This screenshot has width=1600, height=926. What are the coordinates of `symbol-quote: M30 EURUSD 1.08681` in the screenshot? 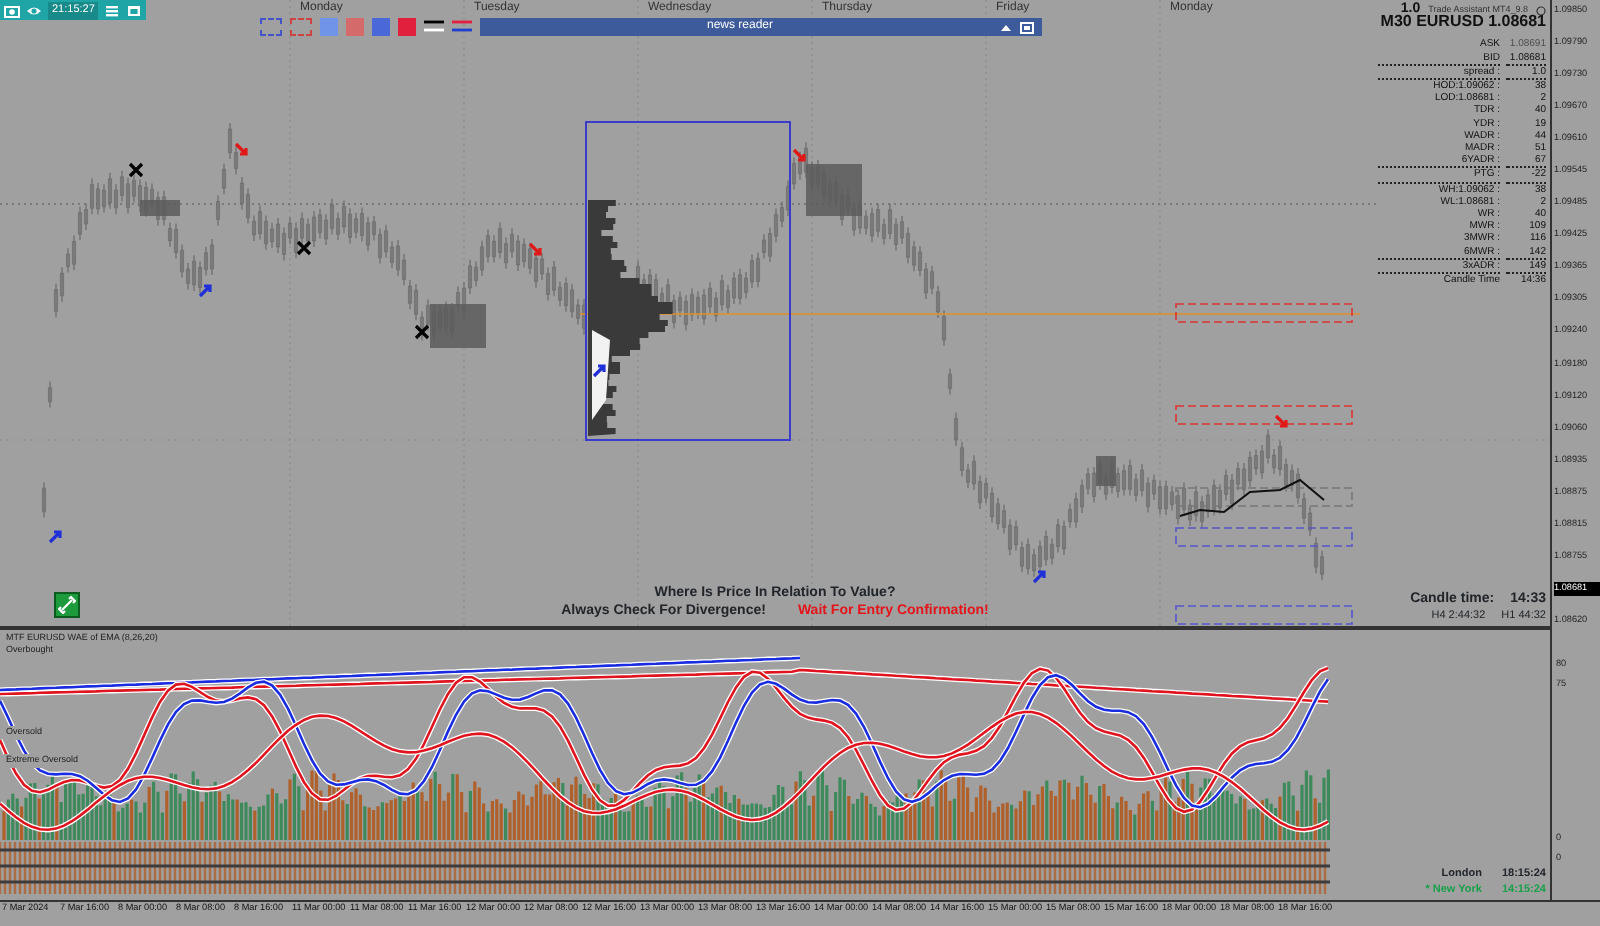 It's located at (1463, 21).